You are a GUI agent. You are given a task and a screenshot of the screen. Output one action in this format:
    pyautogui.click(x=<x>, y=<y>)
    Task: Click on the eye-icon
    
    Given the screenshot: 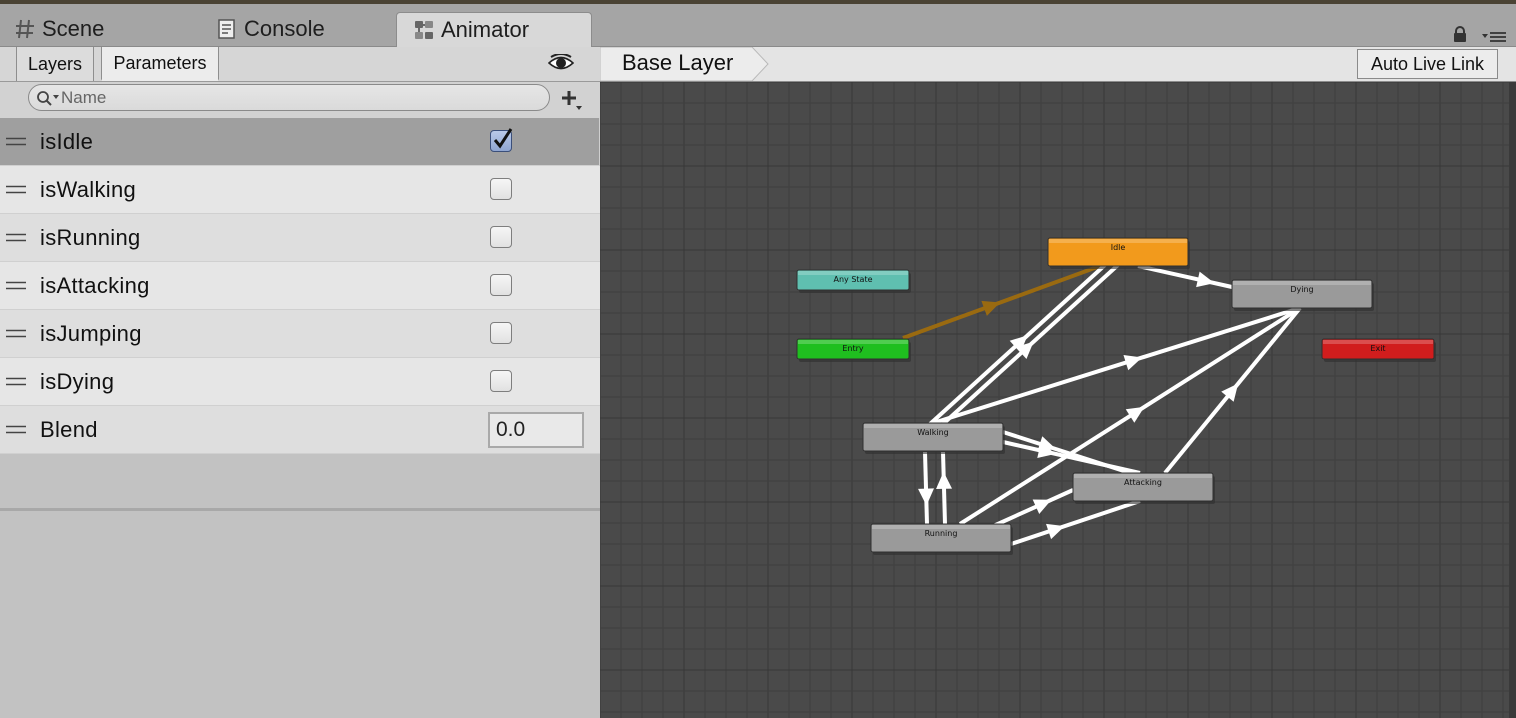 What is the action you would take?
    pyautogui.click(x=561, y=63)
    